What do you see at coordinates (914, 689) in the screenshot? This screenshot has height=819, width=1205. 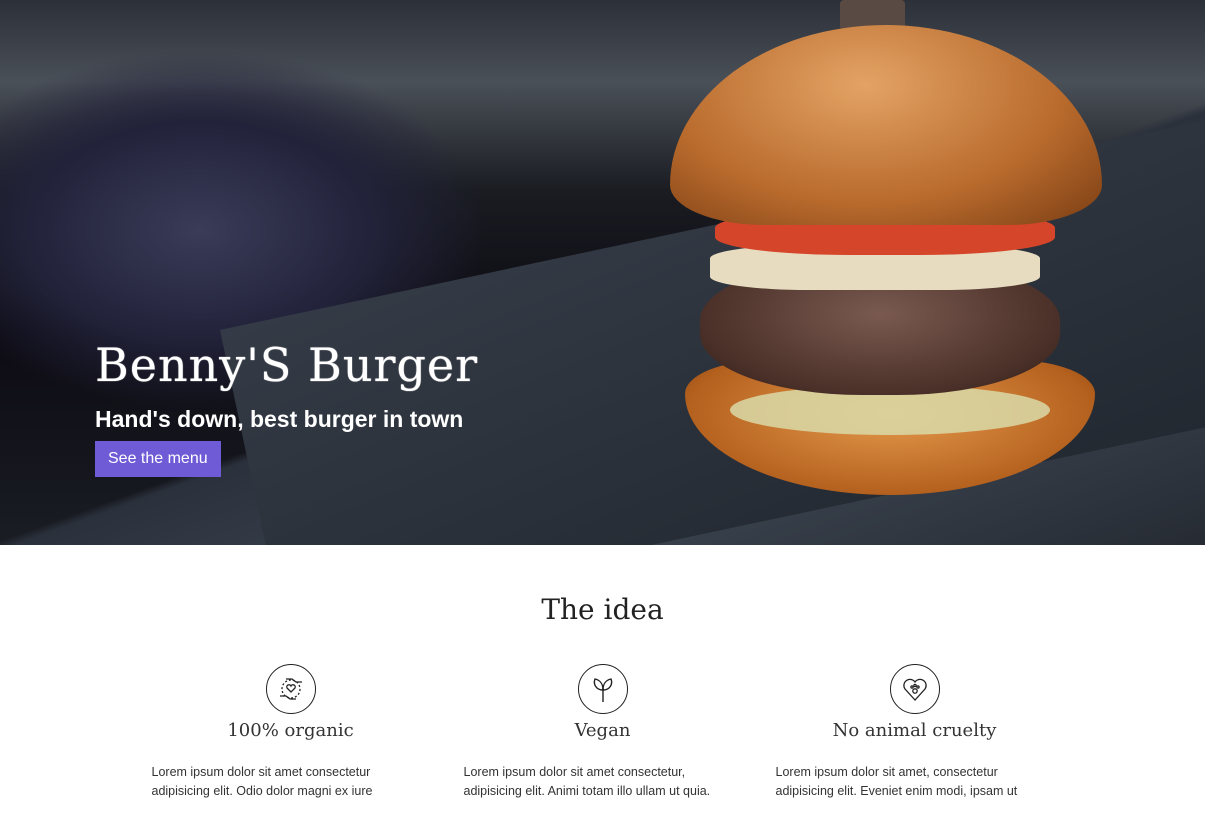 I see `heart-paw-icon` at bounding box center [914, 689].